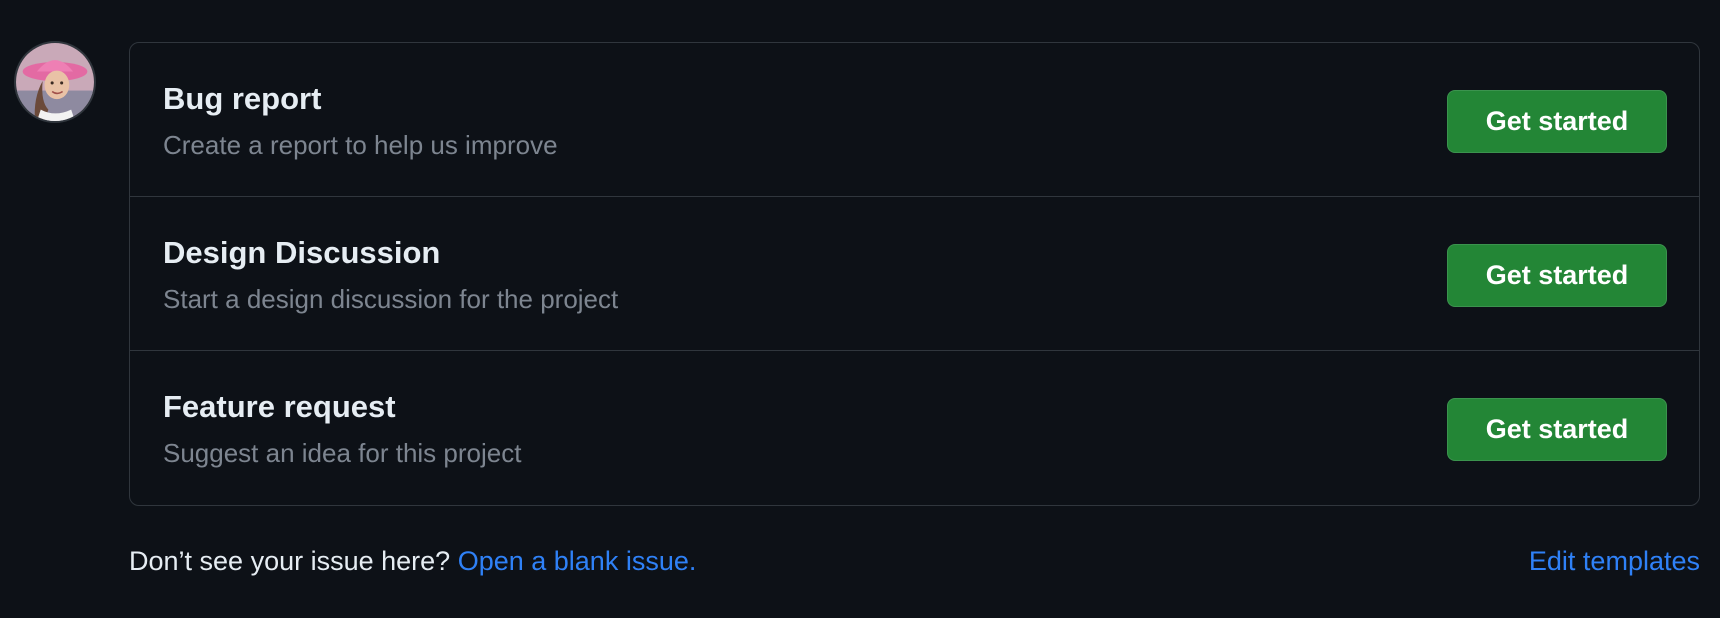 The height and width of the screenshot is (618, 1720). Describe the element at coordinates (1557, 429) in the screenshot. I see `get-started-button-feature-request: Get started` at that location.